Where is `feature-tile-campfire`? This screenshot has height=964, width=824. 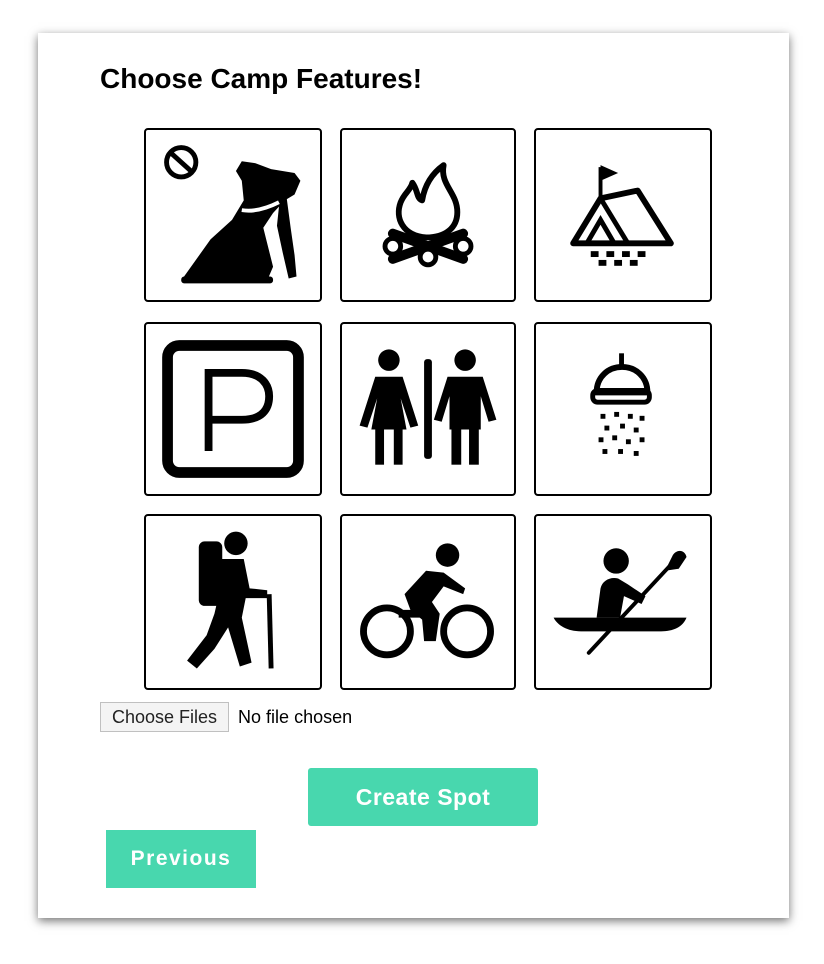 feature-tile-campfire is located at coordinates (428, 215).